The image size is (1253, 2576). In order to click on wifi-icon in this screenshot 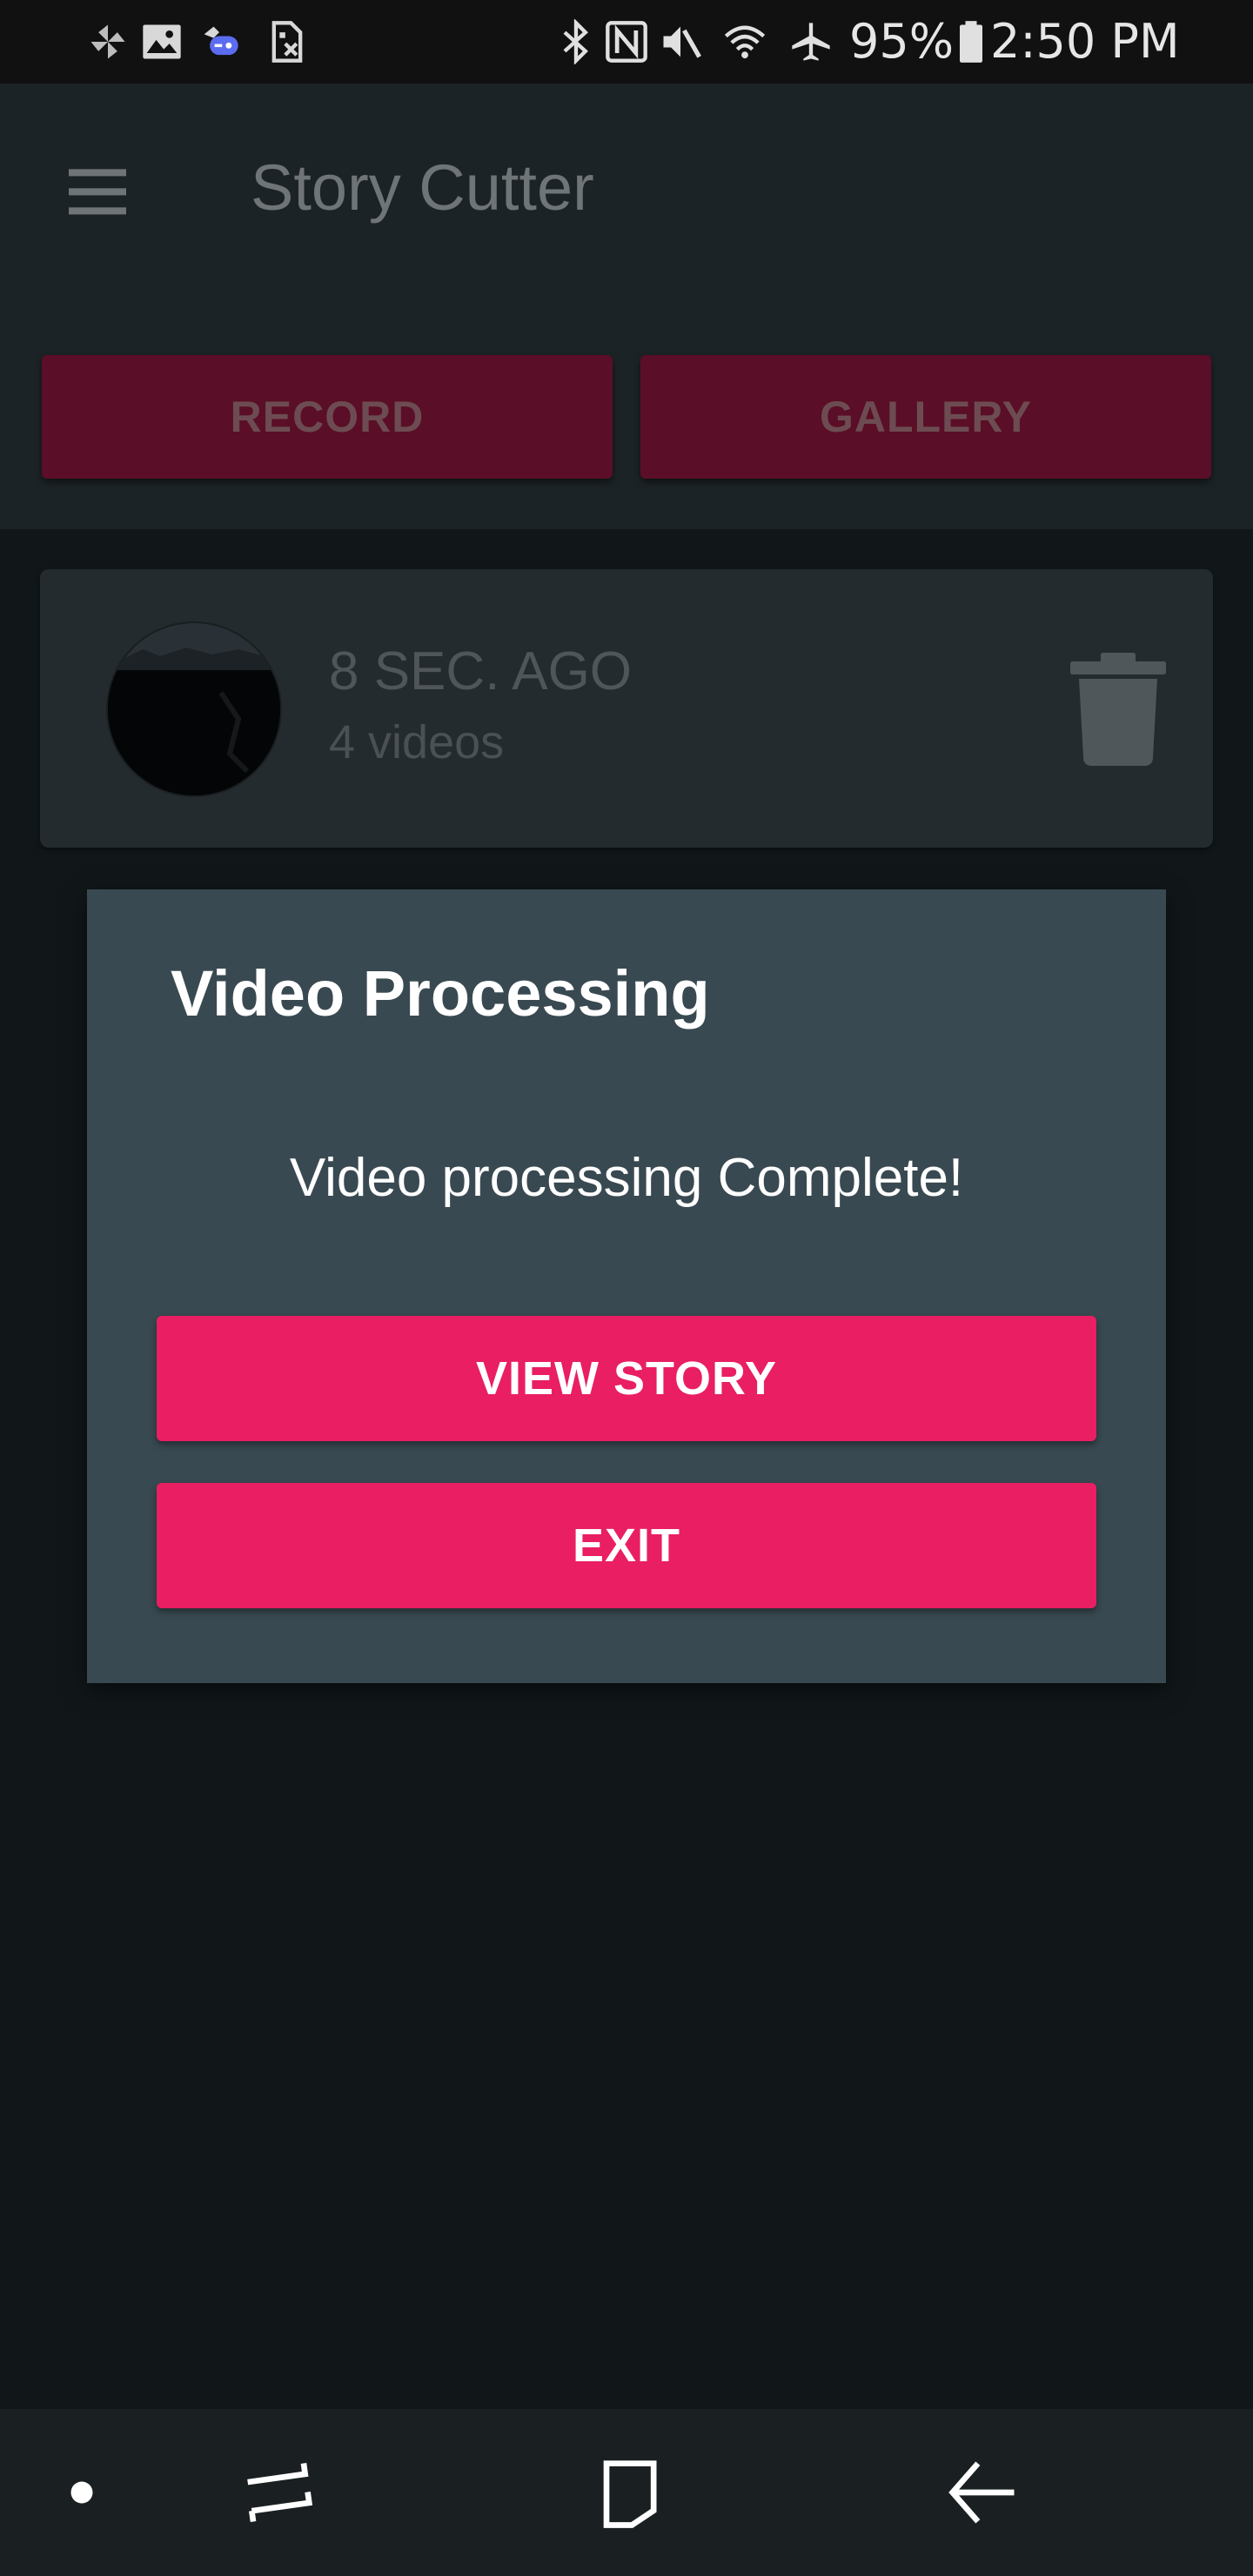, I will do `click(745, 42)`.